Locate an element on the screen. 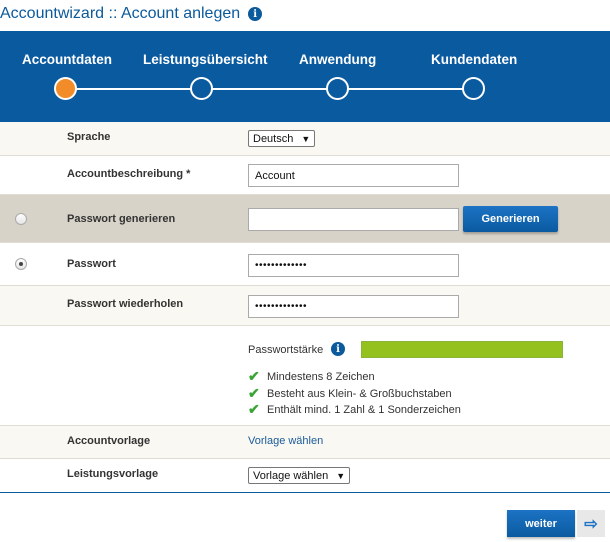 Image resolution: width=610 pixels, height=542 pixels. generate-password-radio is located at coordinates (21, 219).